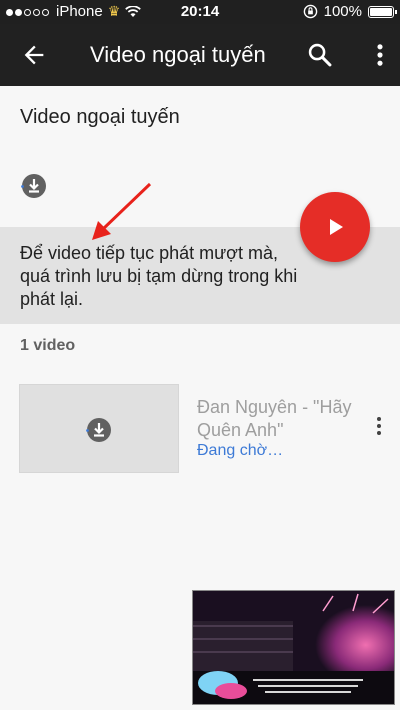 This screenshot has width=400, height=710. What do you see at coordinates (122, 211) in the screenshot?
I see `annotation-arrow` at bounding box center [122, 211].